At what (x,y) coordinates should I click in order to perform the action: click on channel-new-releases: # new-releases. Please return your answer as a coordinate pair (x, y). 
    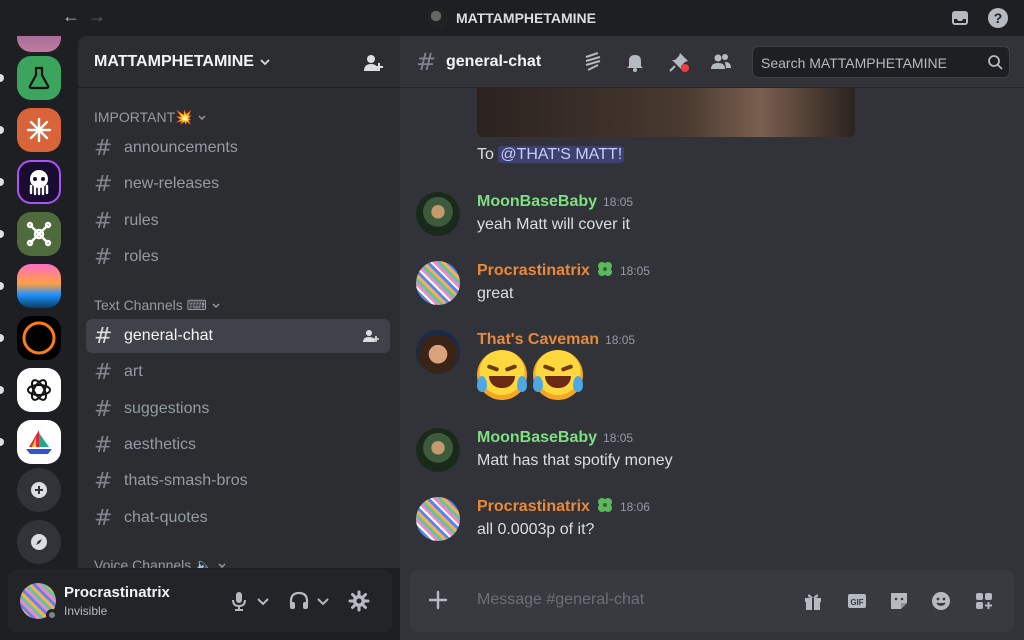
    Looking at the image, I should click on (238, 184).